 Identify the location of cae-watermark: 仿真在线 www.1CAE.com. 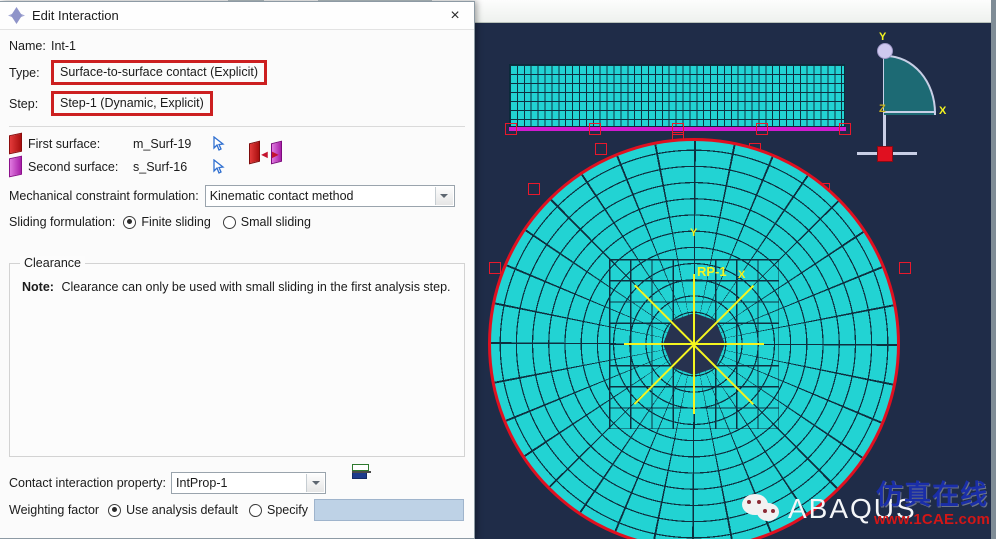
(932, 509).